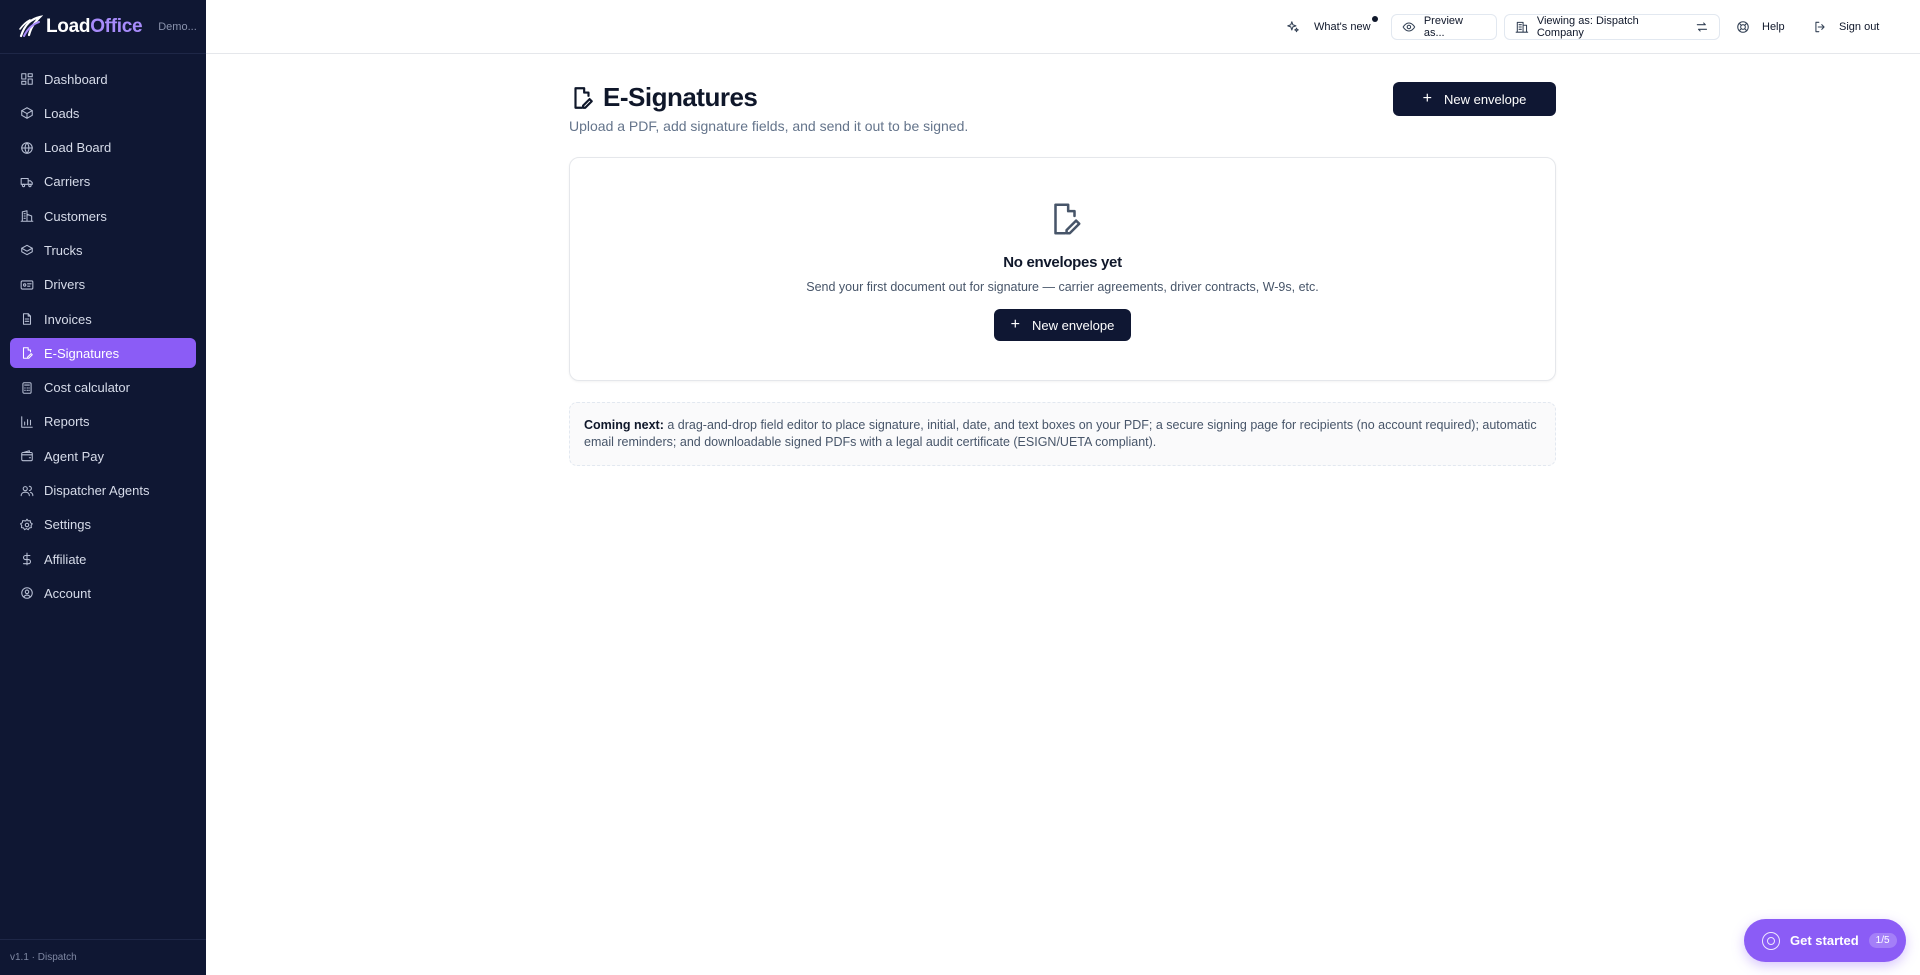 This screenshot has width=1920, height=975. Describe the element at coordinates (27, 559) in the screenshot. I see `dollar-icon` at that location.